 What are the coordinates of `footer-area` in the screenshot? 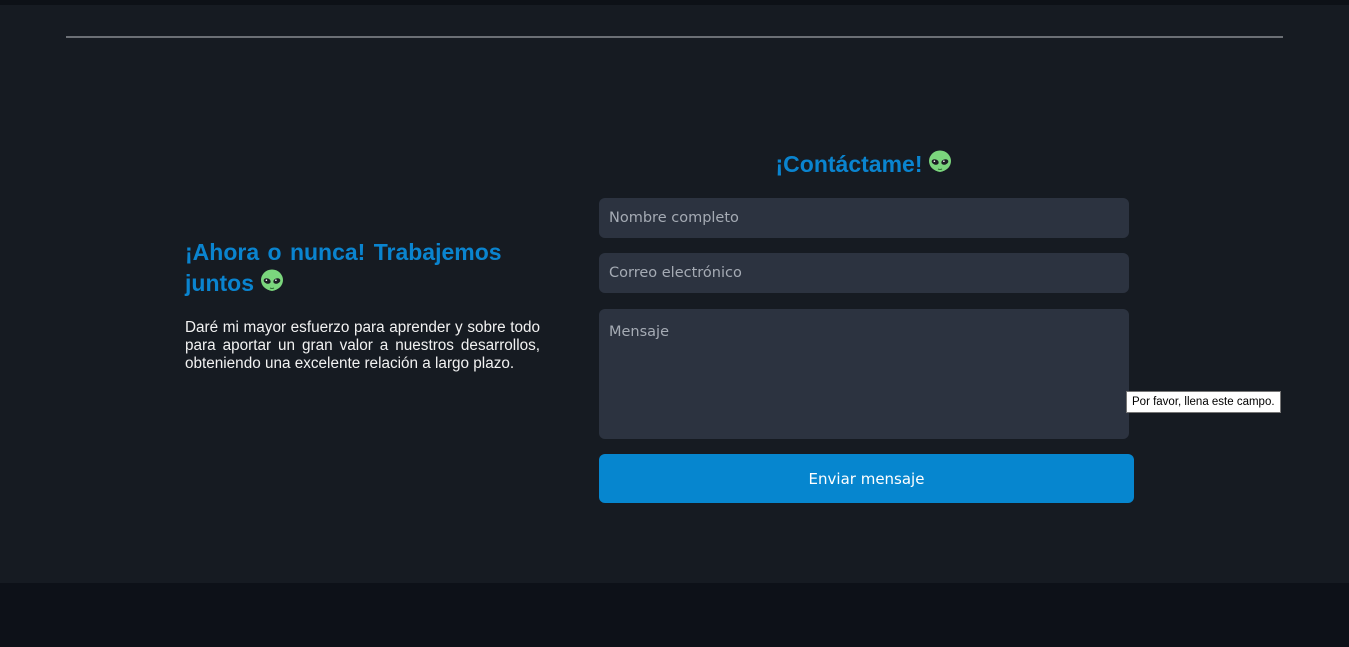 It's located at (674, 615).